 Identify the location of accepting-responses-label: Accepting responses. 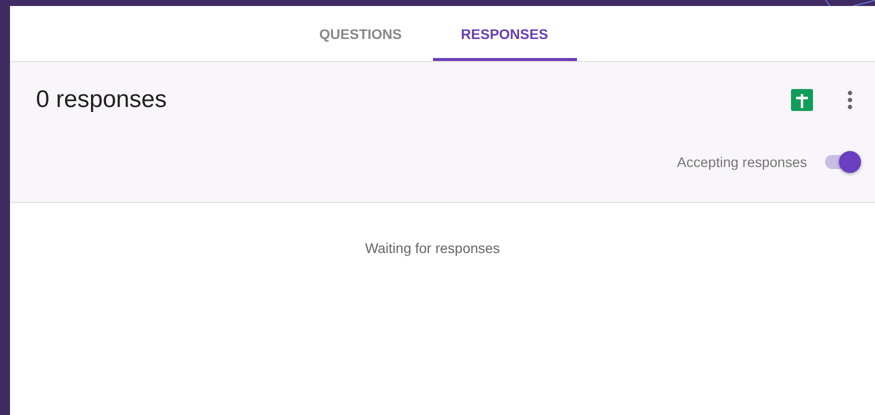
(742, 162).